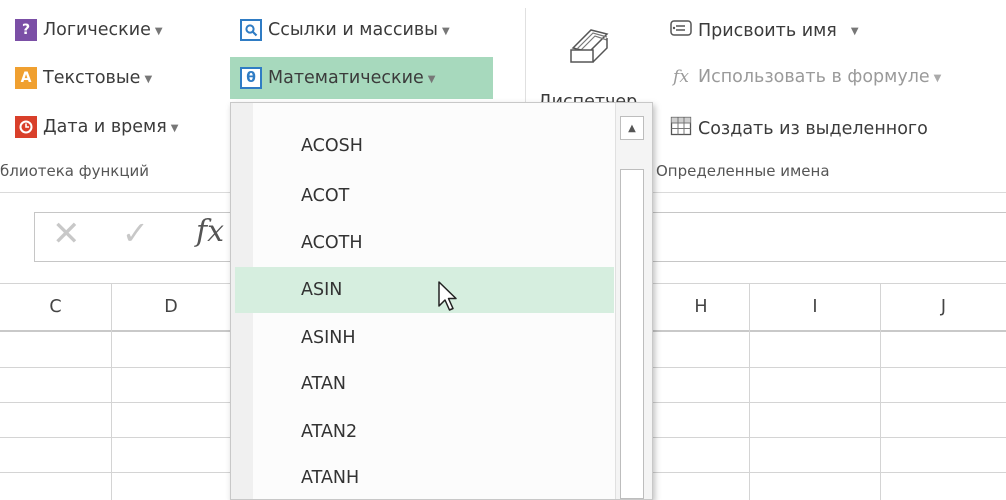 The width and height of the screenshot is (1006, 500). Describe the element at coordinates (743, 171) in the screenshot. I see `group-label-defined-names: Определенные имена` at that location.